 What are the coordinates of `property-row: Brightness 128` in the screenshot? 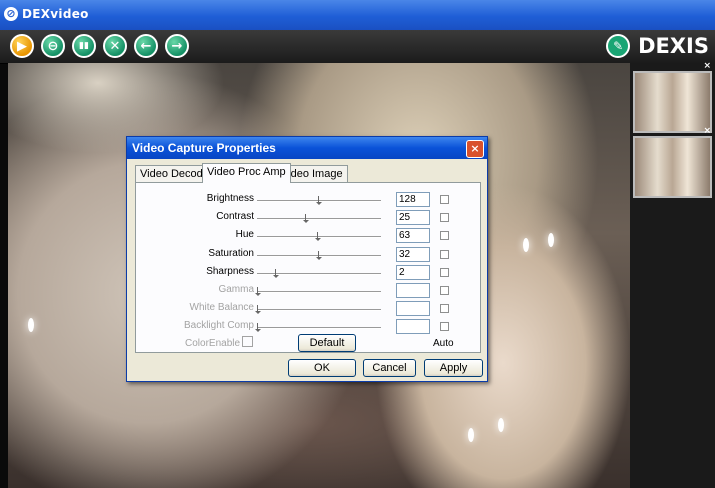 It's located at (309, 200).